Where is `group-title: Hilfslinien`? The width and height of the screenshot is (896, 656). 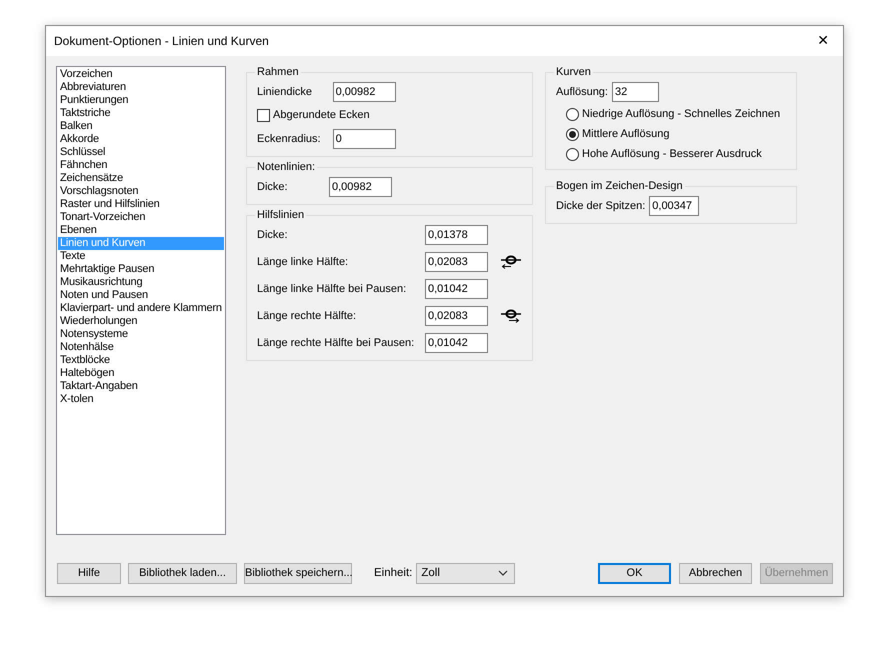
group-title: Hilfslinien is located at coordinates (281, 215).